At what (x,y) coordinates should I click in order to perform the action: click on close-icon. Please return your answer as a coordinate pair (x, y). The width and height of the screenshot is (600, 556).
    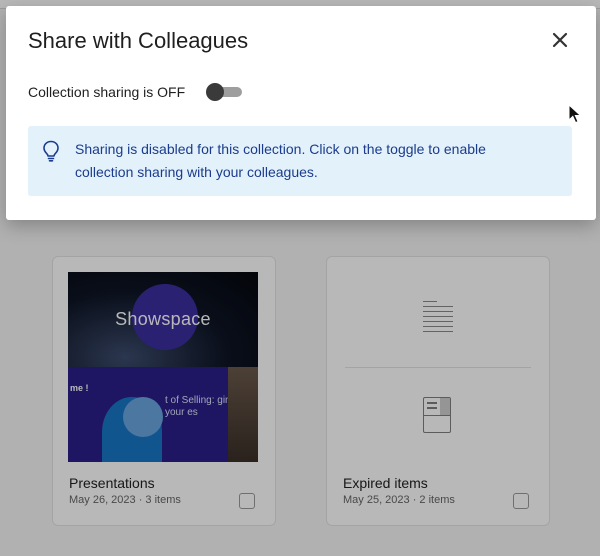
    Looking at the image, I should click on (560, 40).